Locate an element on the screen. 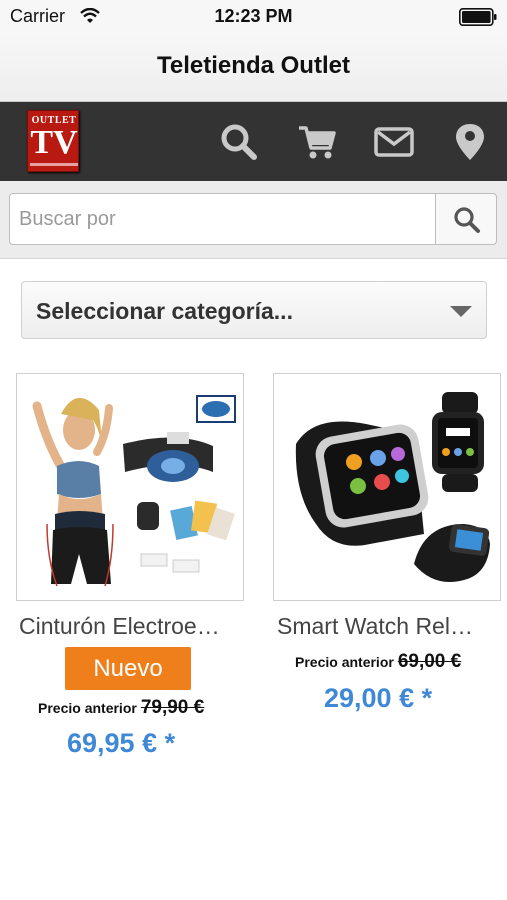 The image size is (507, 900). new-badge: Nuevo is located at coordinates (128, 668).